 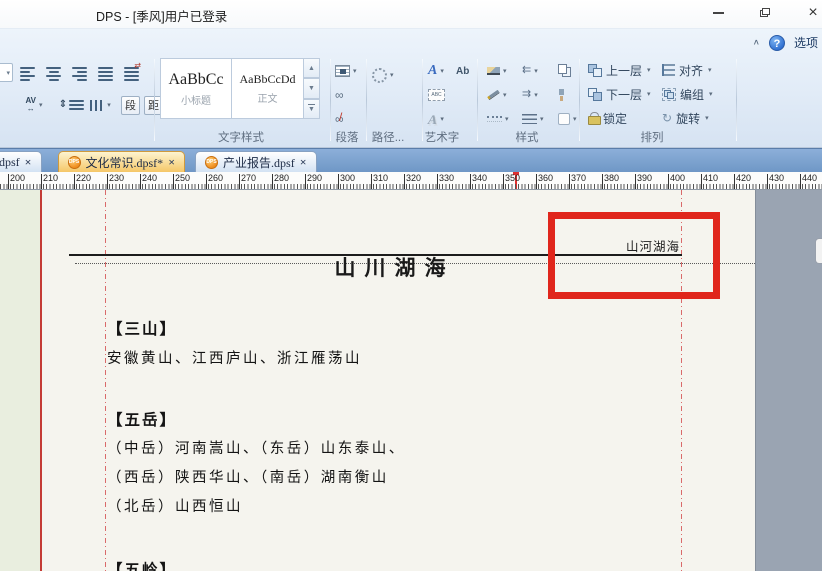 What do you see at coordinates (387, 359) in the screenshot?
I see `section-line: 安徽黄山、江西庐山、浙江雁荡山` at bounding box center [387, 359].